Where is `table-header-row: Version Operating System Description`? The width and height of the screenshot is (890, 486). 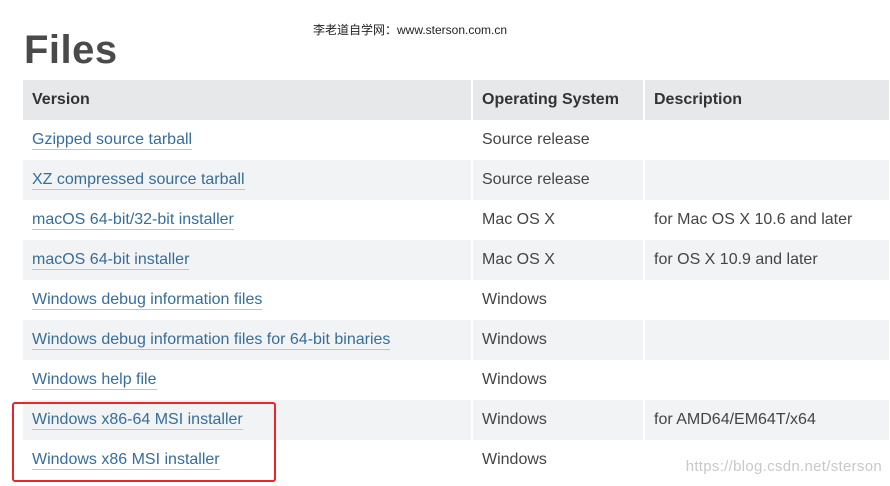
table-header-row: Version Operating System Description is located at coordinates (456, 100).